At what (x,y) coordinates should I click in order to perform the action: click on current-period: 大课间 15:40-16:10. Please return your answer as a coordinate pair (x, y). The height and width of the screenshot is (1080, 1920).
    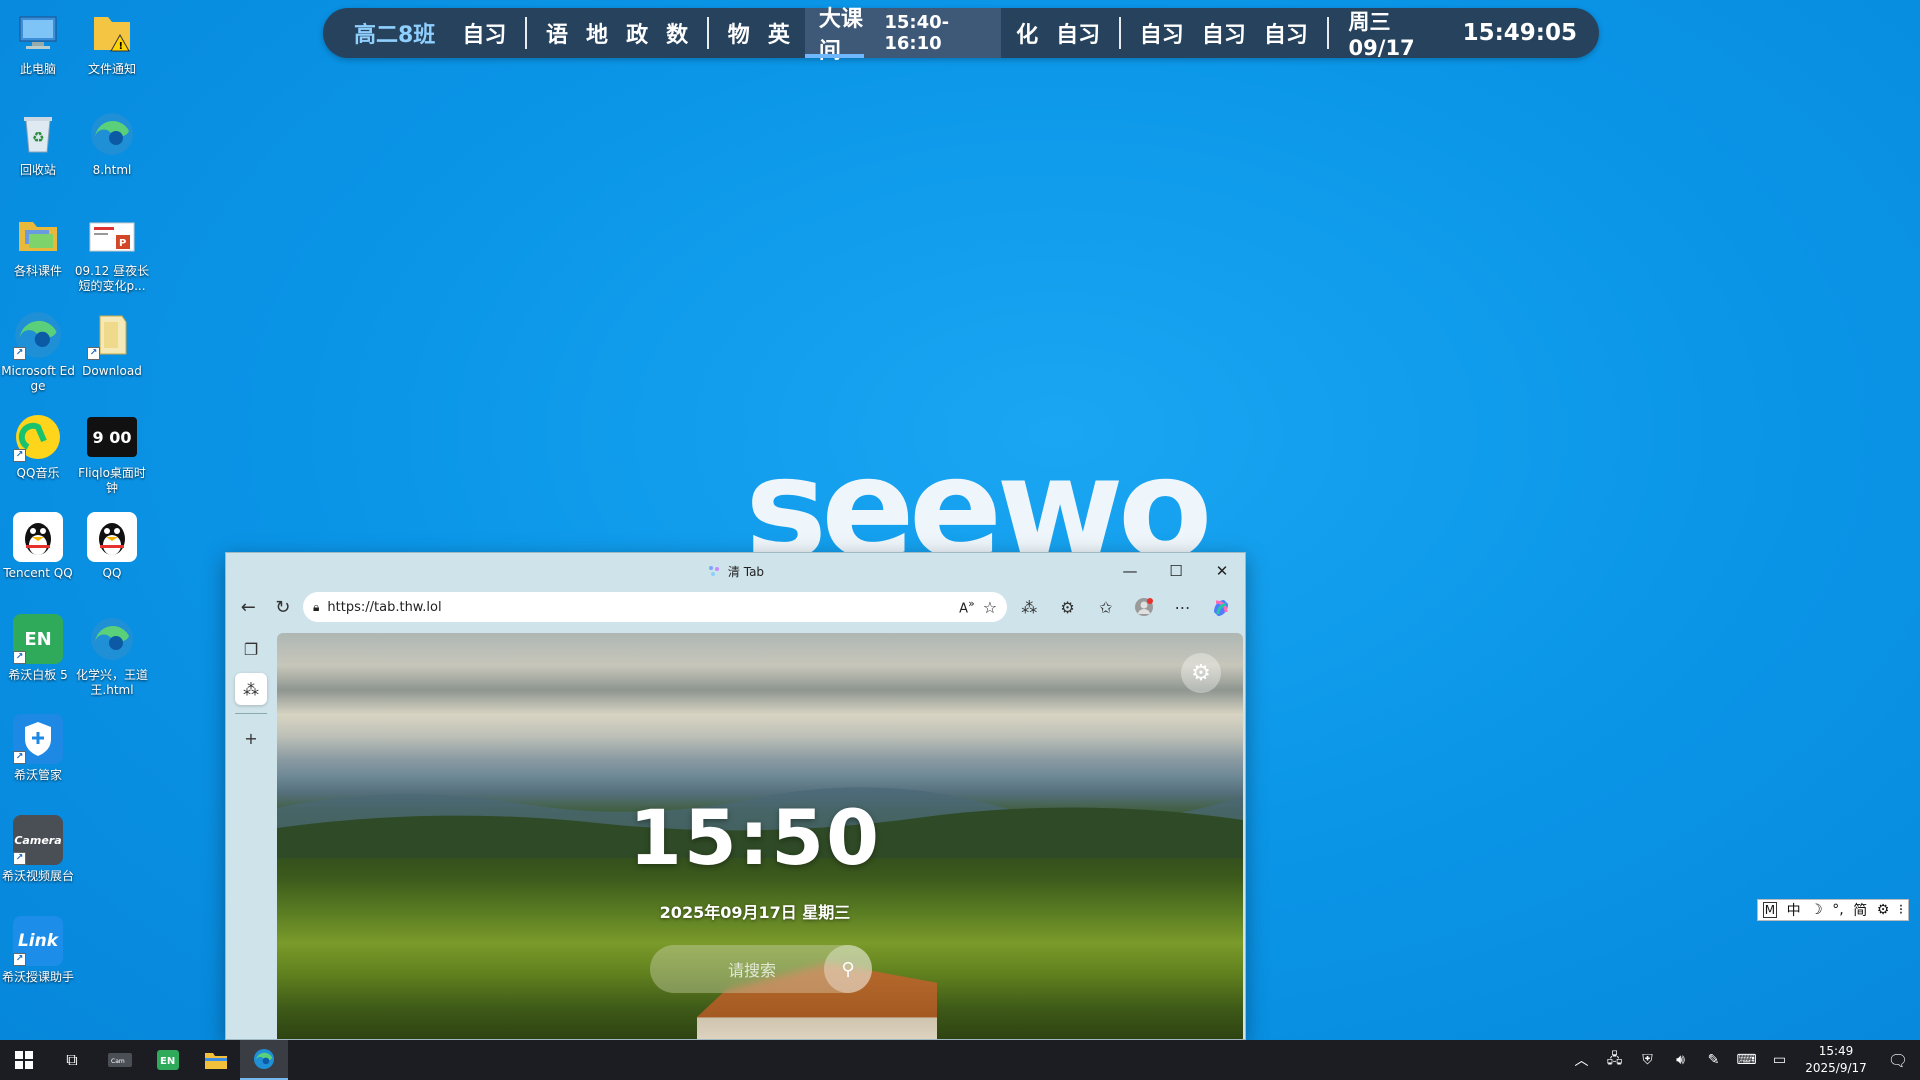
    Looking at the image, I should click on (903, 35).